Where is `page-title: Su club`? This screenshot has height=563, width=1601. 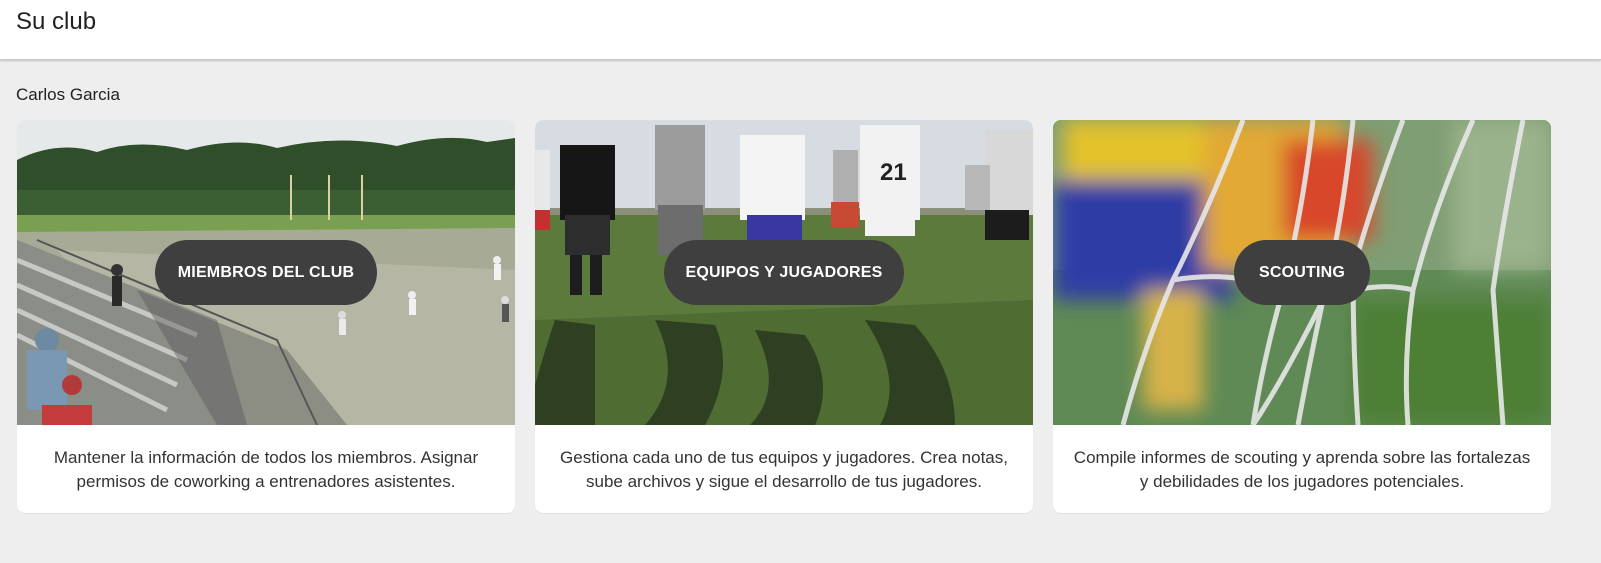
page-title: Su club is located at coordinates (56, 21).